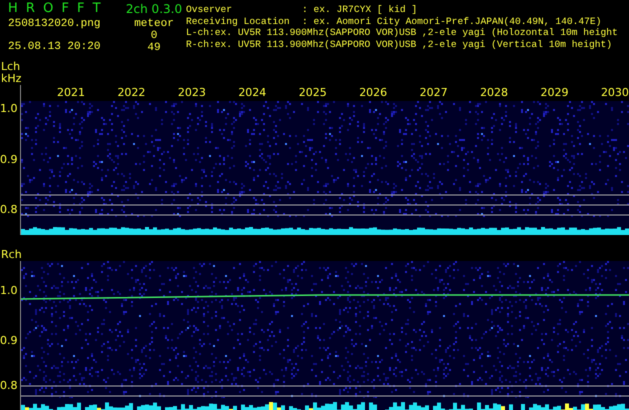 The width and height of the screenshot is (629, 410). Describe the element at coordinates (131, 93) in the screenshot. I see `year-label: 2022` at that location.